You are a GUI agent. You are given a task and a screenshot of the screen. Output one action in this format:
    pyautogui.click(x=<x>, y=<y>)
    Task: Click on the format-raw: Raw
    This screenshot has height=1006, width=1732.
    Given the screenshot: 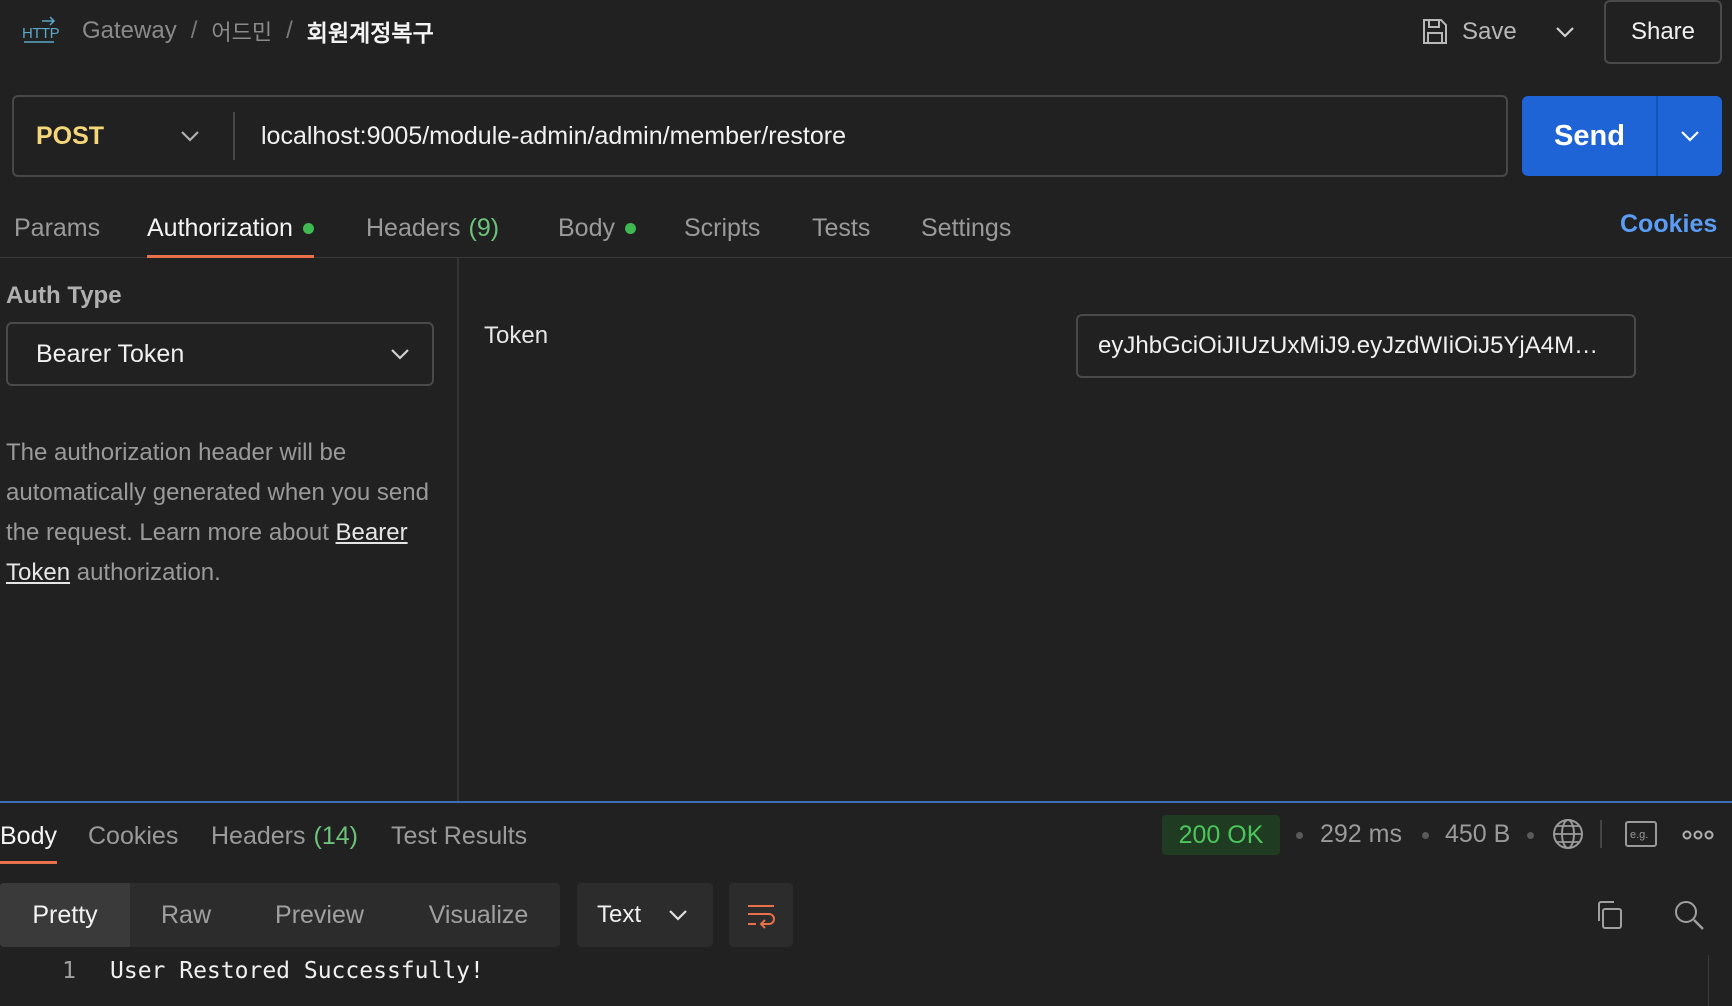 What is the action you would take?
    pyautogui.click(x=186, y=915)
    